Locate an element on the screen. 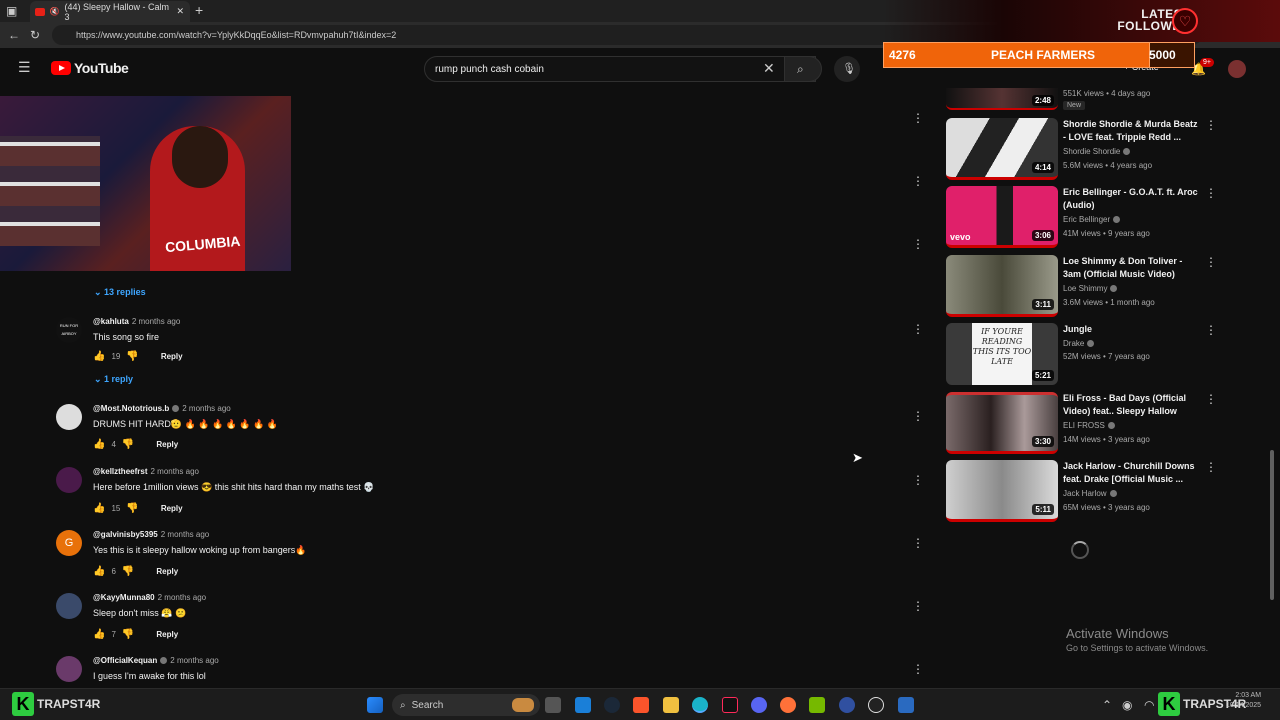 This screenshot has height=720, width=1280. nvidia-icon is located at coordinates (817, 705).